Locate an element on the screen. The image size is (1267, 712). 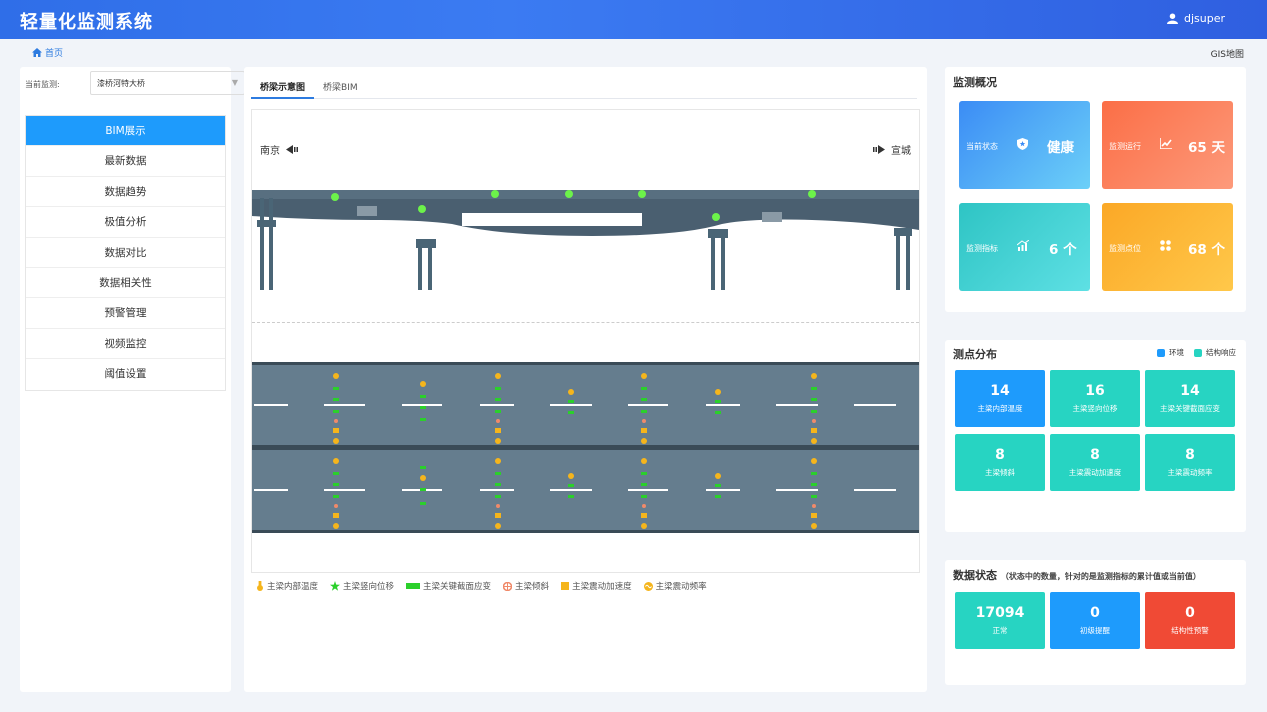
legend-acceleration: 主梁震动加速度 is located at coordinates (596, 586).